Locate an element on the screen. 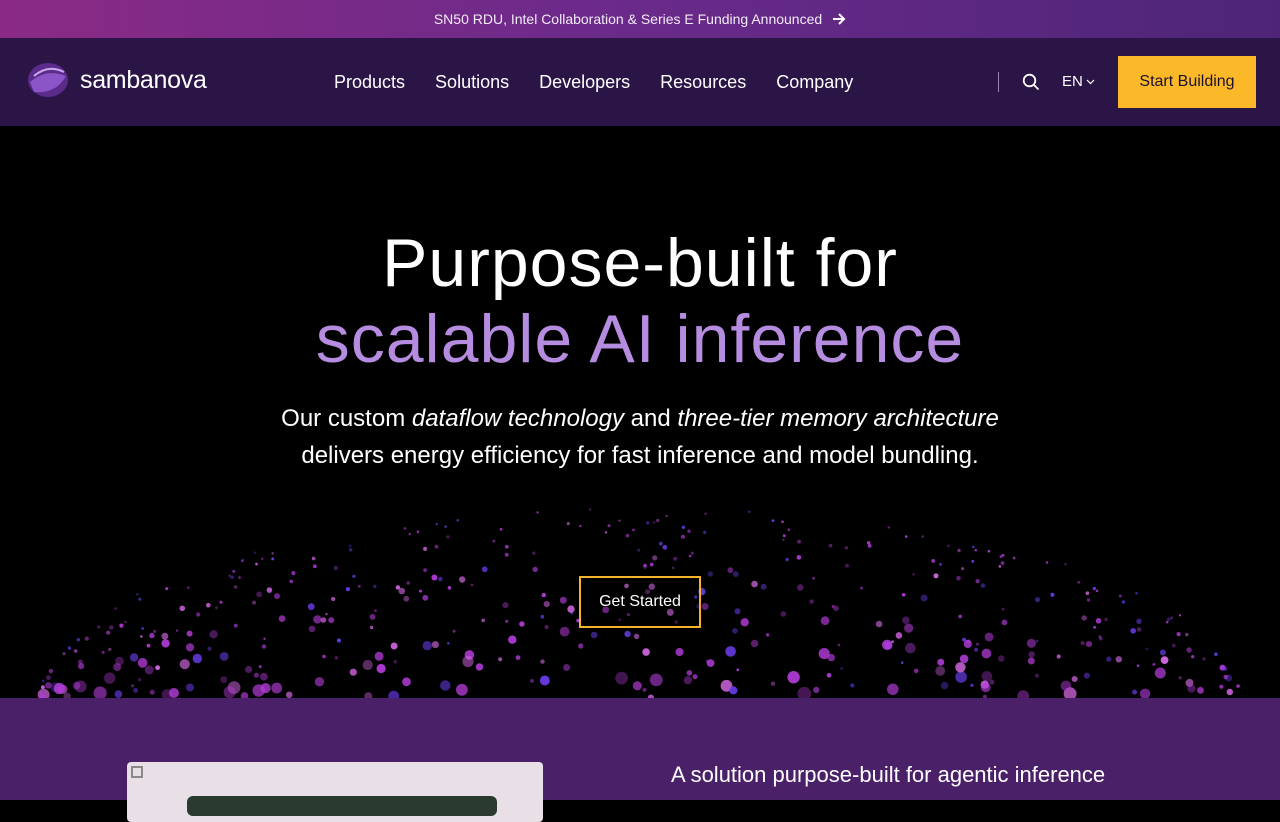 This screenshot has height=822, width=1280. language-selector: EN is located at coordinates (1078, 81).